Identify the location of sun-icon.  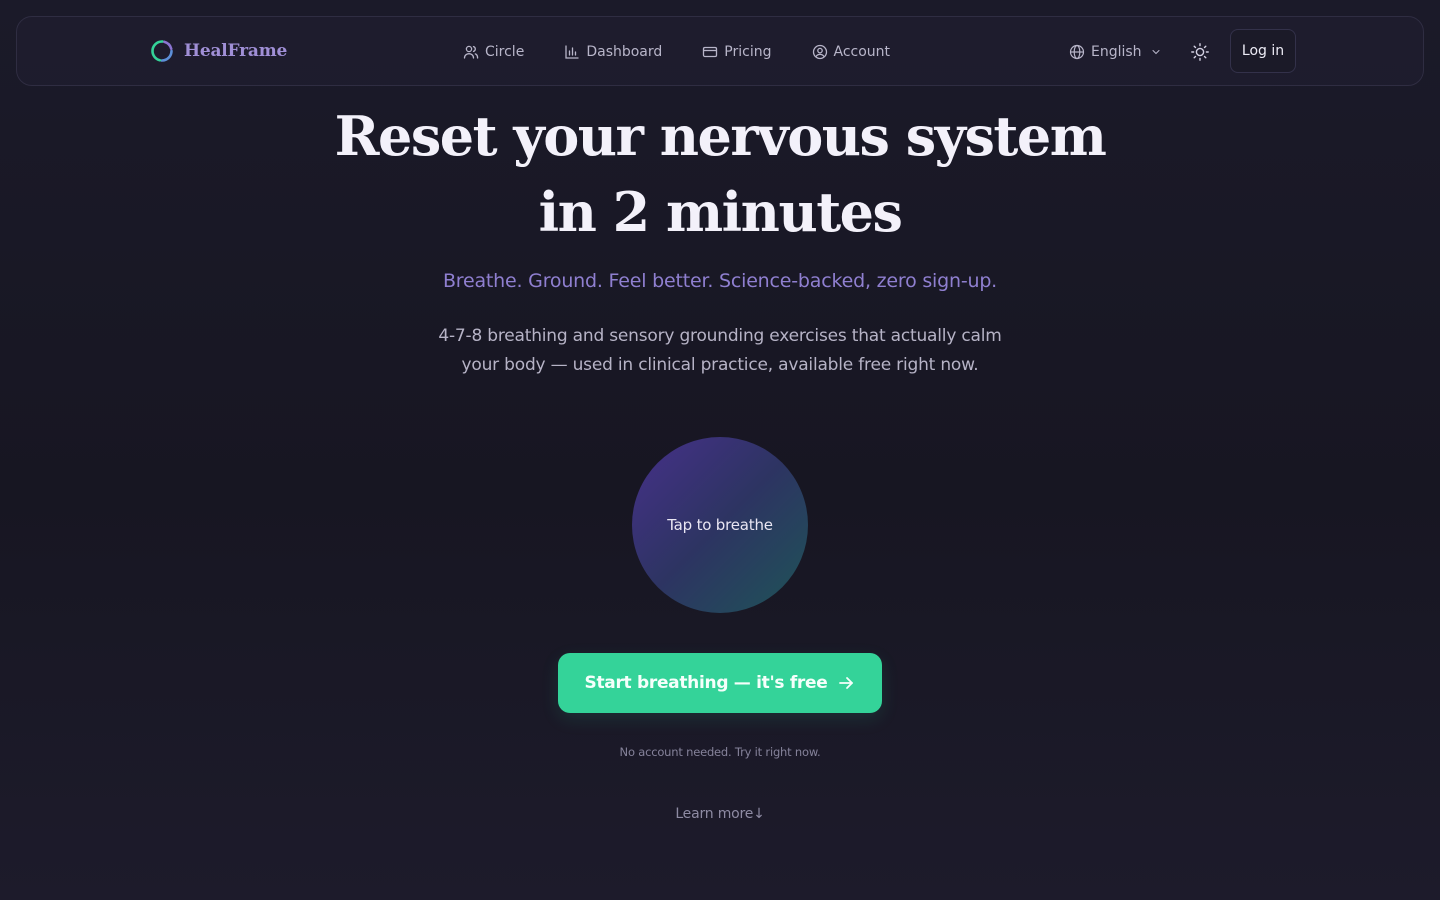
(1200, 52).